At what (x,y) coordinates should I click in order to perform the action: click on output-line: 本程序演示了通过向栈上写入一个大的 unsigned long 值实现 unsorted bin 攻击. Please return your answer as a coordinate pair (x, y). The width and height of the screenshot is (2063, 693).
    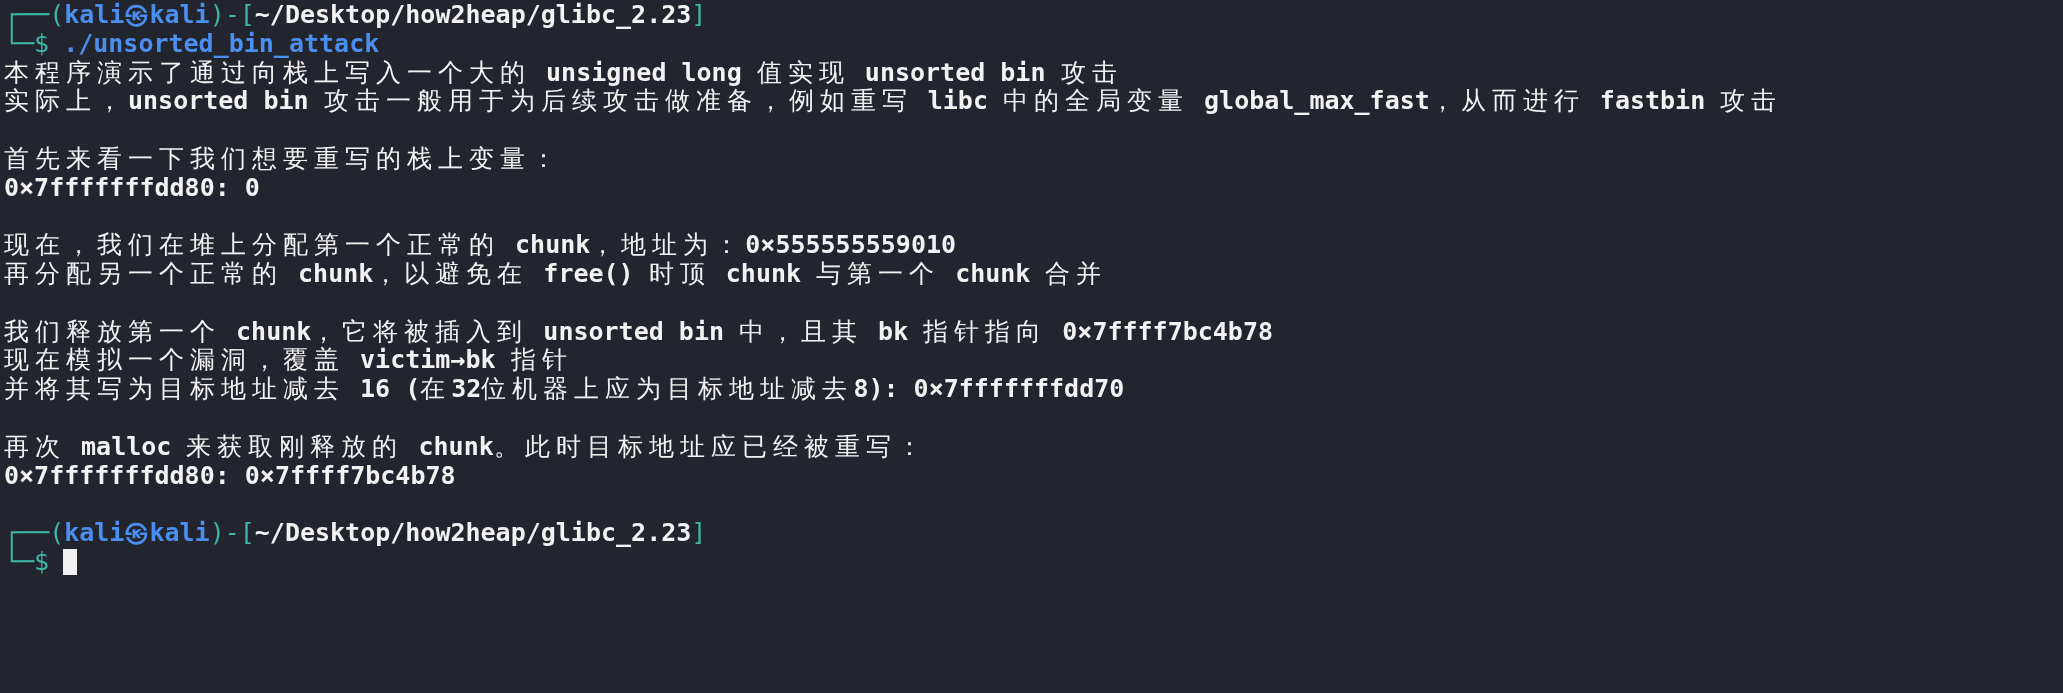
    Looking at the image, I should click on (563, 72).